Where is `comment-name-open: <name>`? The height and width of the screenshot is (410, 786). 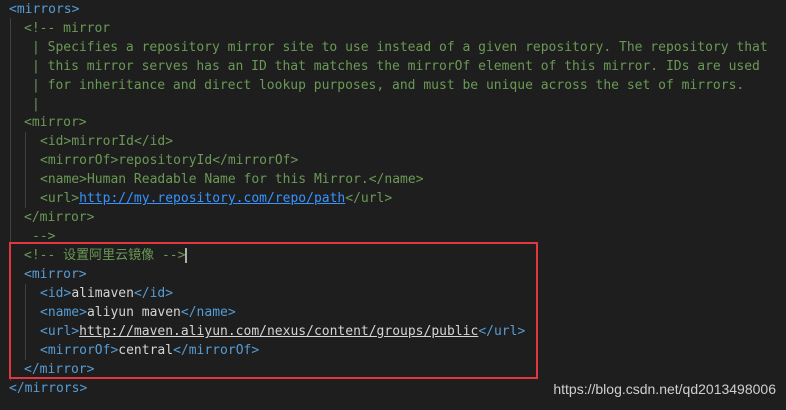 comment-name-open: <name> is located at coordinates (63, 179).